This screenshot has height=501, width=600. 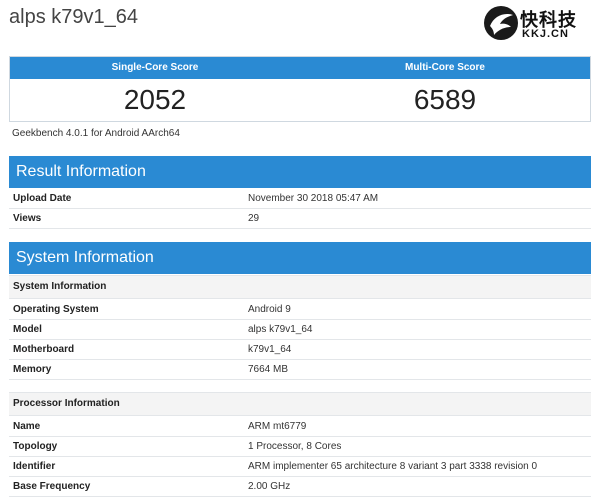 What do you see at coordinates (444, 67) in the screenshot?
I see `multi-core-label: Multi-Core Score` at bounding box center [444, 67].